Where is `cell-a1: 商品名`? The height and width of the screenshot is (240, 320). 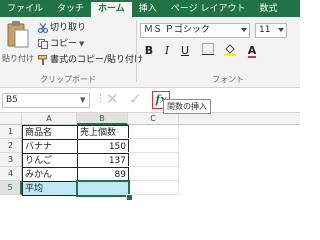
cell-a1: 商品名 is located at coordinates (50, 132).